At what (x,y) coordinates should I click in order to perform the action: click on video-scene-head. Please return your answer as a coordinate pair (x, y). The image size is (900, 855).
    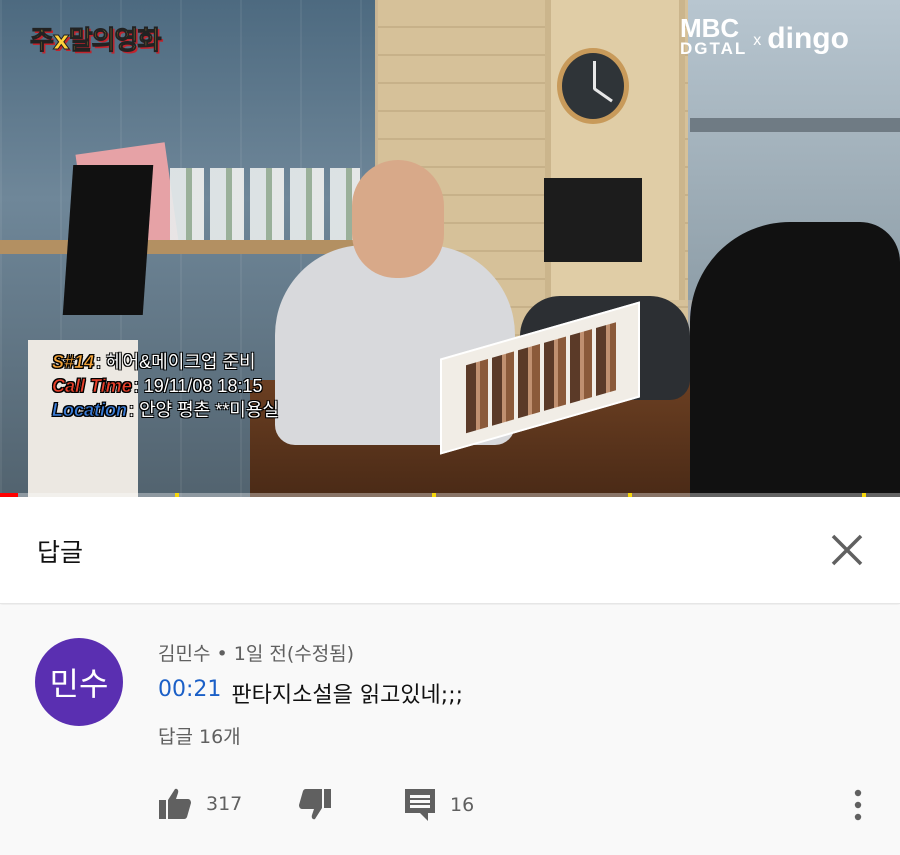
    Looking at the image, I should click on (398, 219).